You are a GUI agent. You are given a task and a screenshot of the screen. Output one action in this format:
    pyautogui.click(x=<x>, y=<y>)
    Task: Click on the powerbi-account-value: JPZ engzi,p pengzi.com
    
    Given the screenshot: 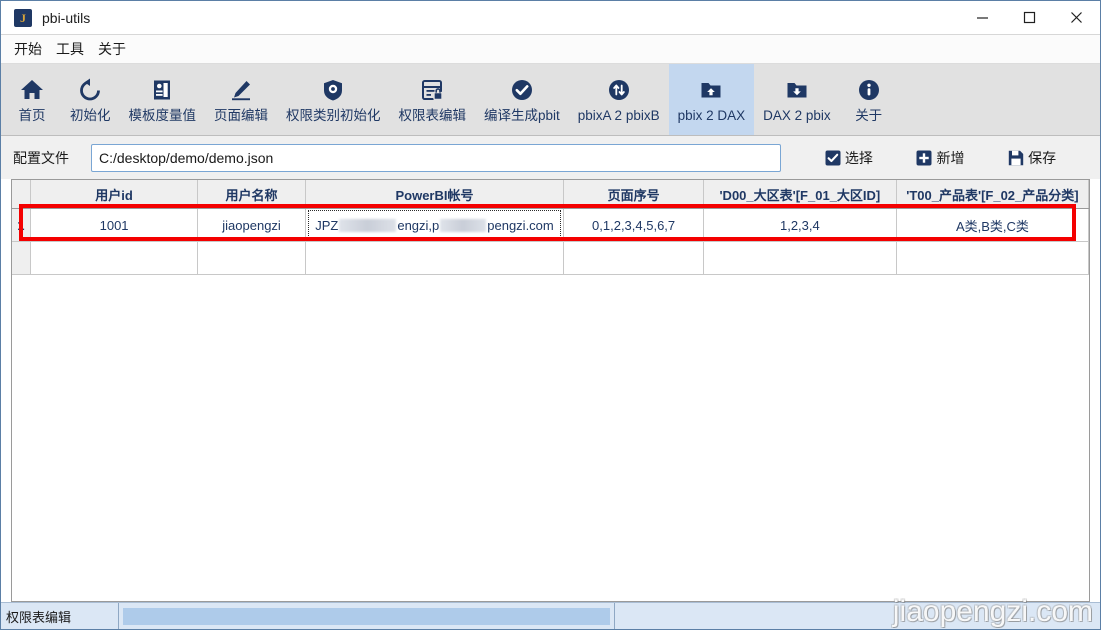 What is the action you would take?
    pyautogui.click(x=434, y=225)
    